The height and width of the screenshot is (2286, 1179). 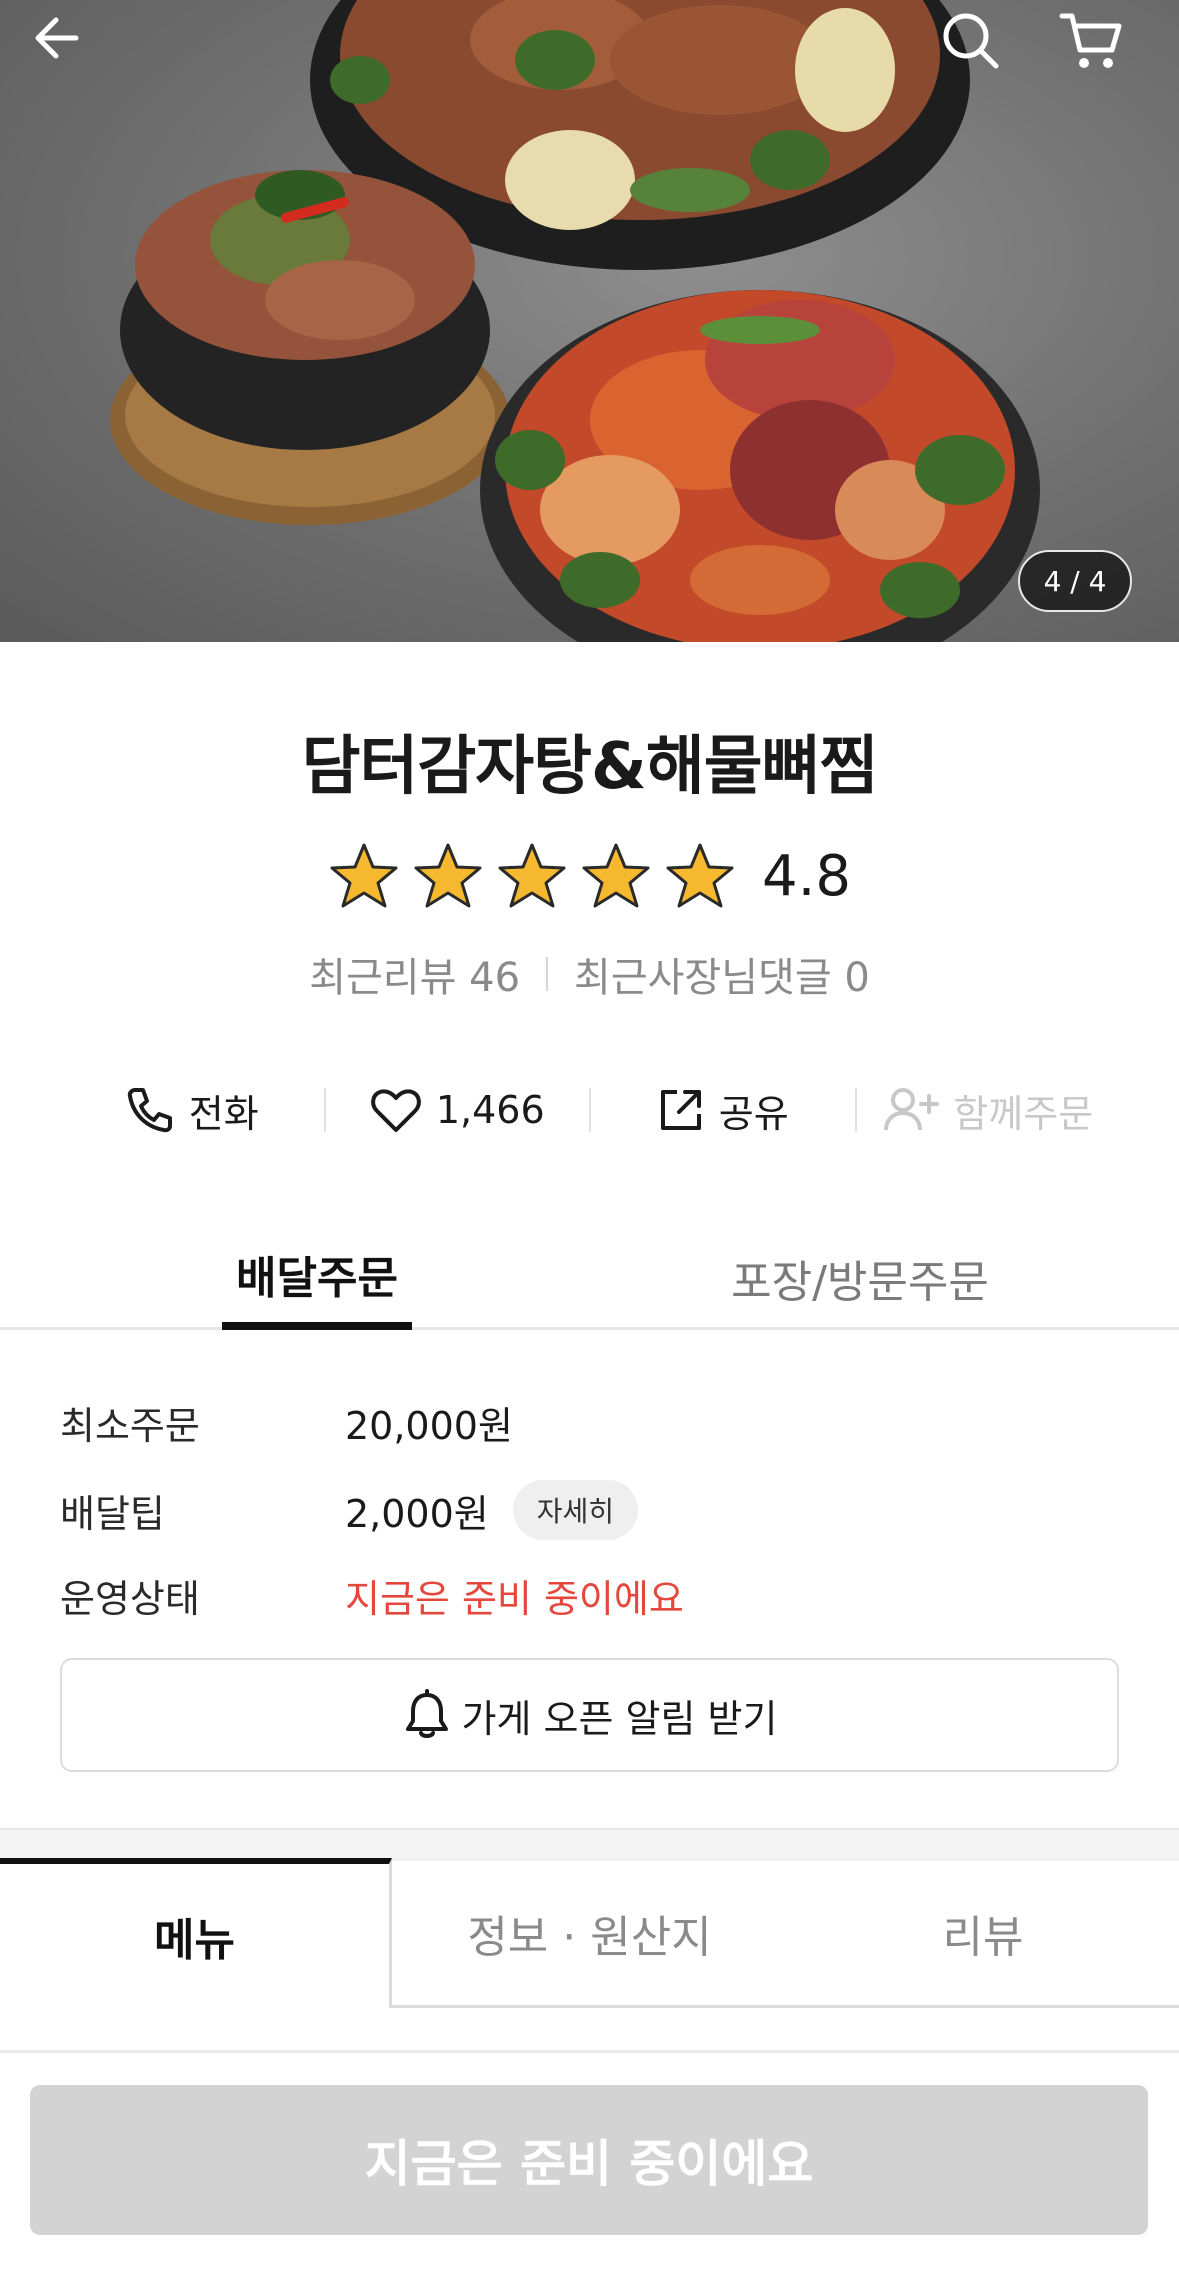 What do you see at coordinates (590, 767) in the screenshot?
I see `store-name: 담터감자탕&해물뼈찜` at bounding box center [590, 767].